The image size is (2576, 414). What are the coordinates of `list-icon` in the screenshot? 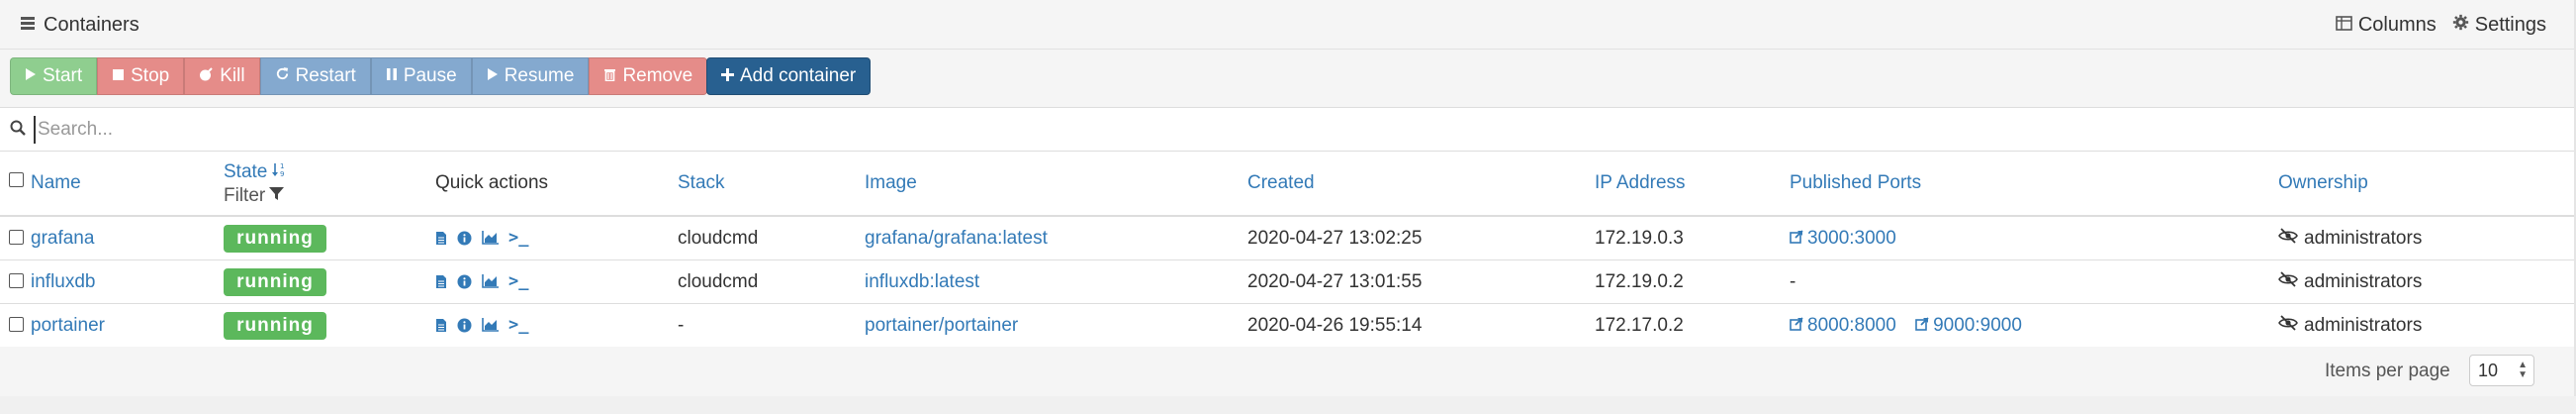 It's located at (28, 25).